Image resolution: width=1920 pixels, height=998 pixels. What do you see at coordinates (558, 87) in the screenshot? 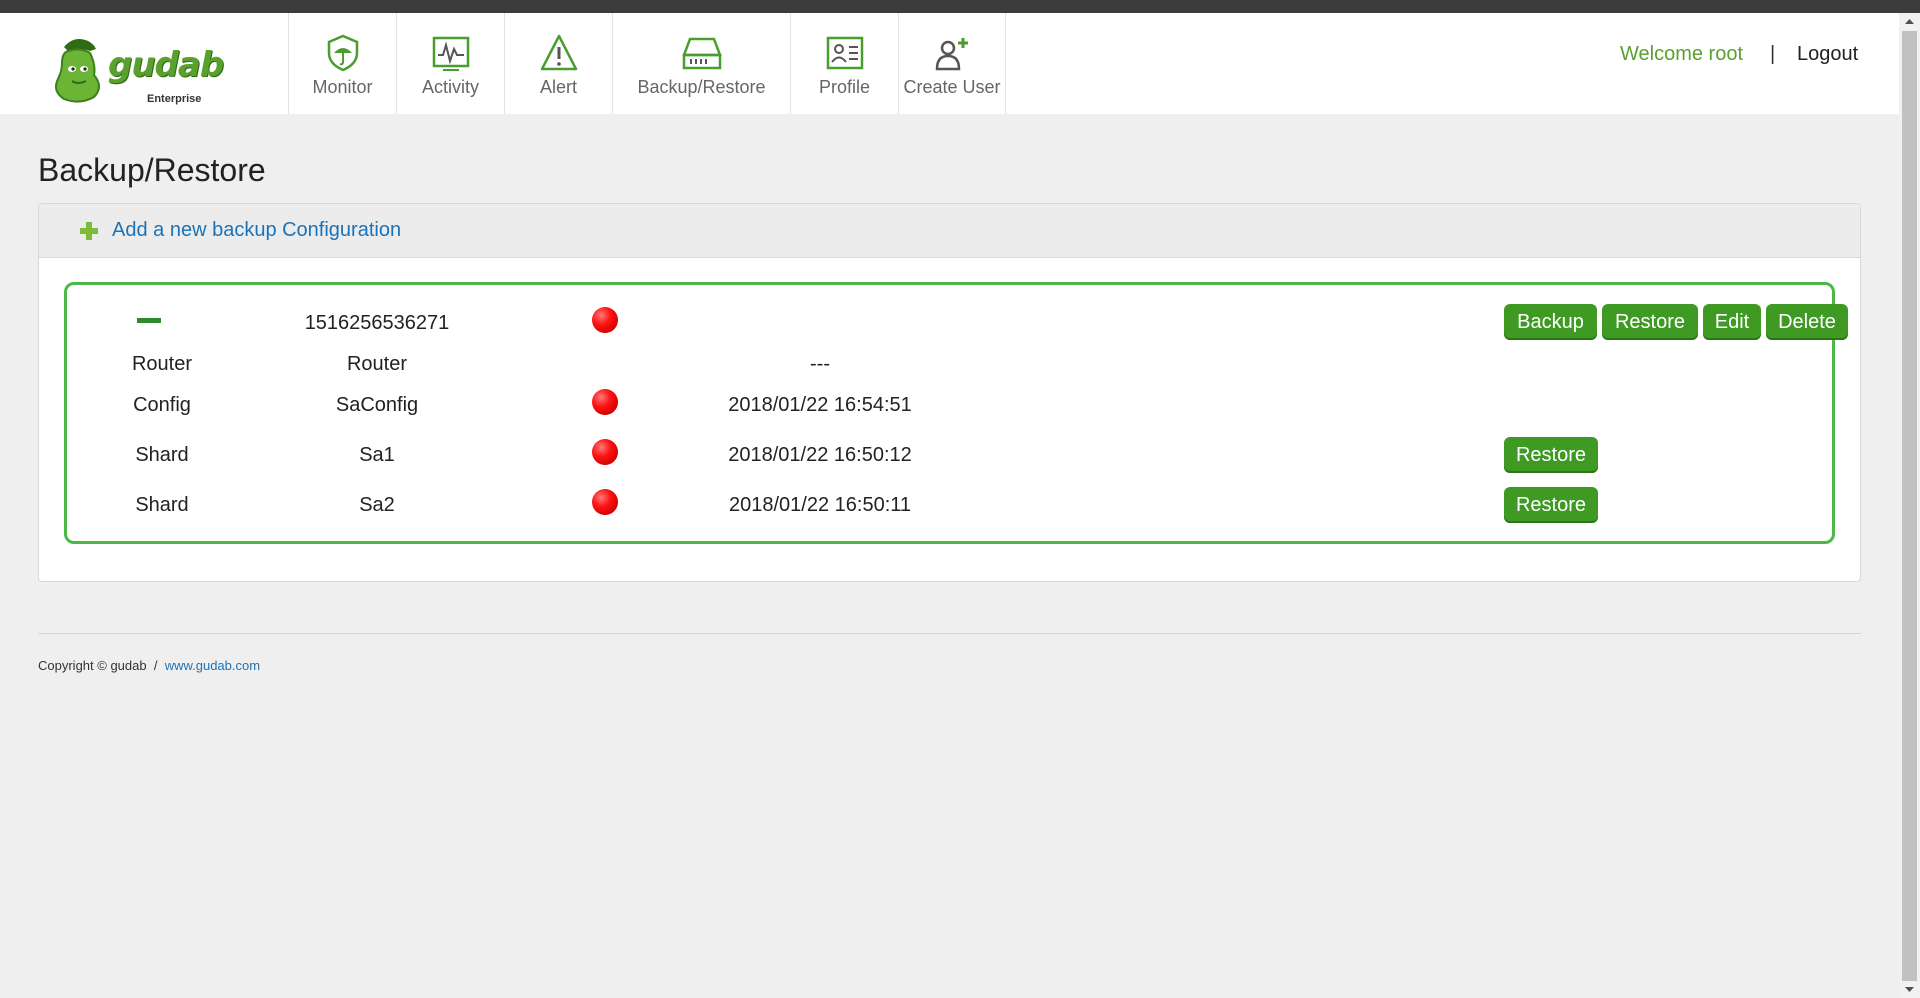
I see `nav-alert-label: Alert` at bounding box center [558, 87].